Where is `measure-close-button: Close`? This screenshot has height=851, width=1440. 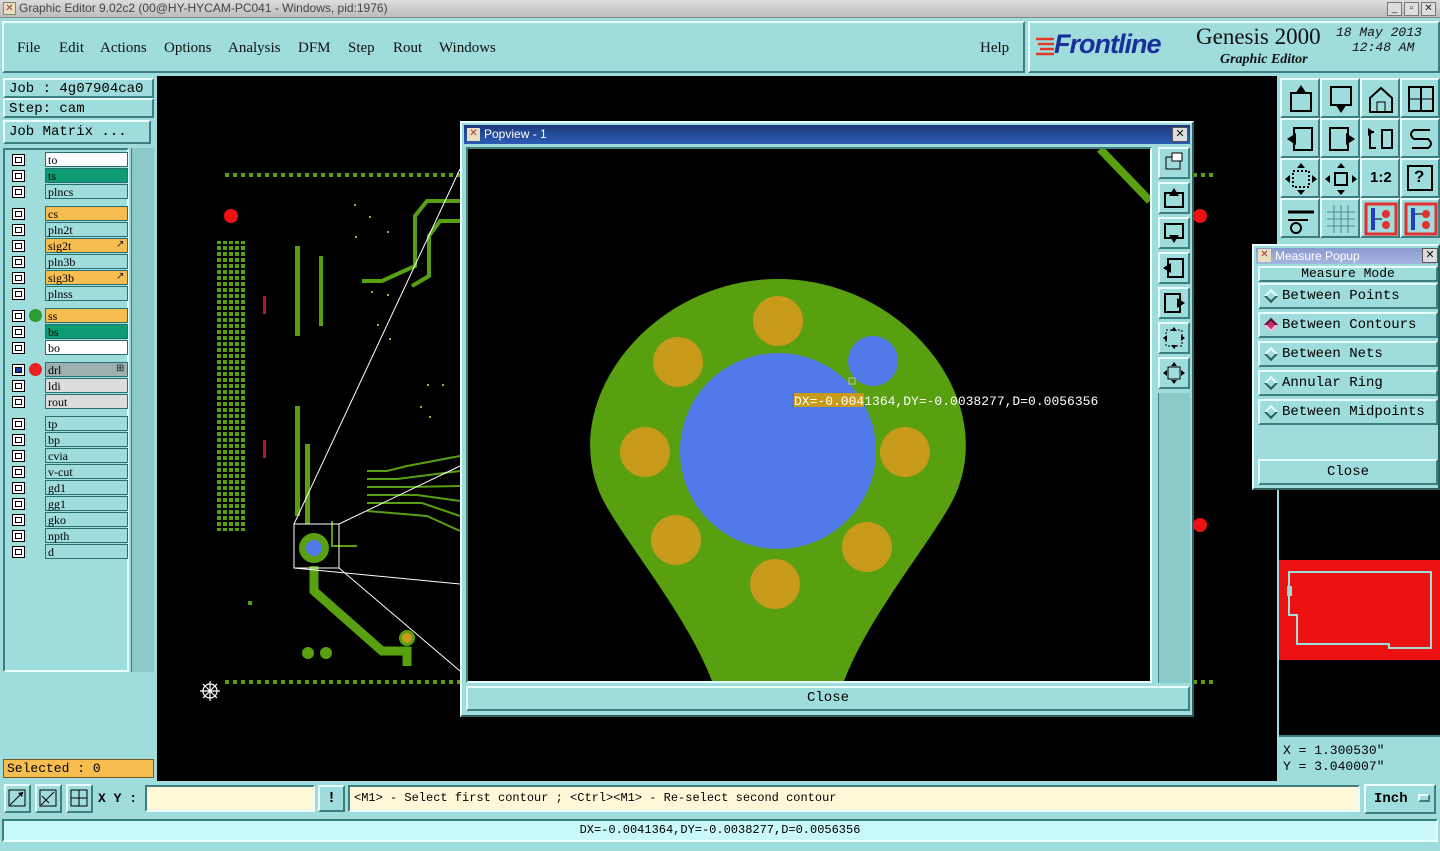 measure-close-button: Close is located at coordinates (1348, 472).